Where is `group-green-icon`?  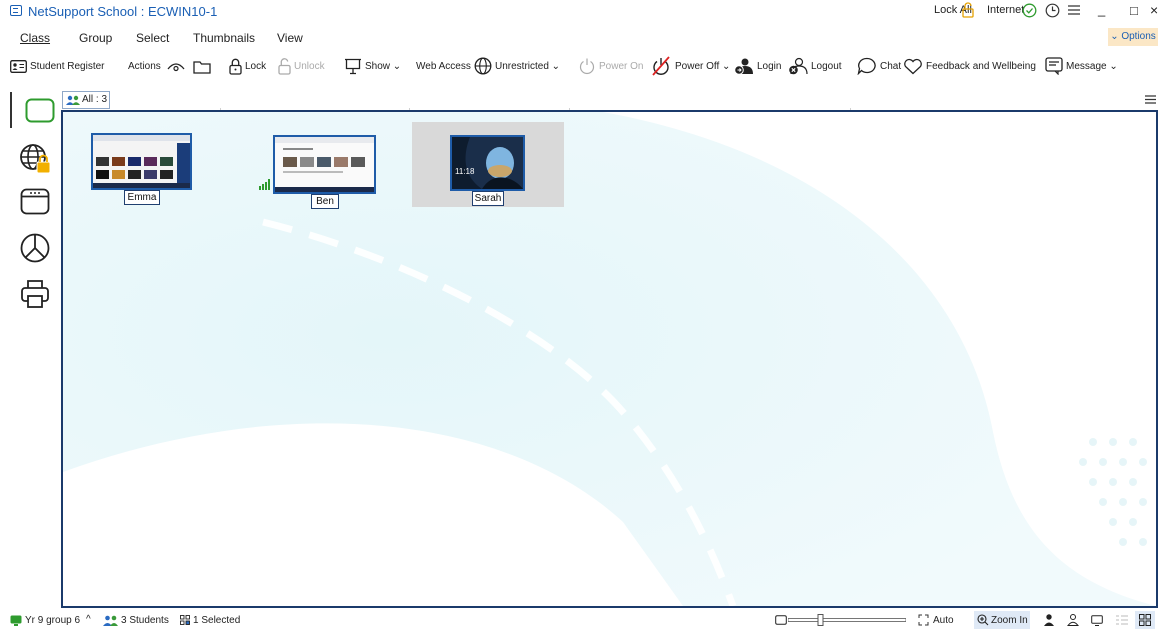 group-green-icon is located at coordinates (16, 620).